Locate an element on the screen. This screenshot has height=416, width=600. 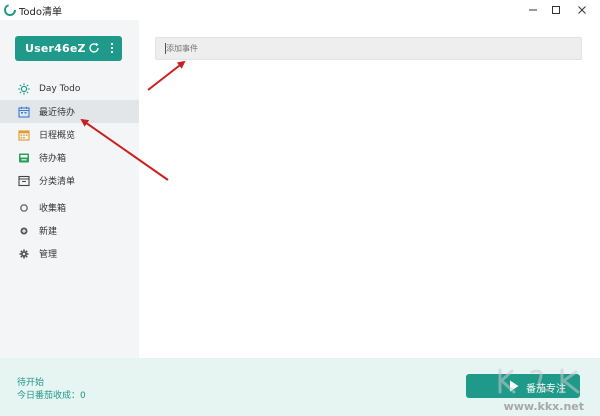
sync-icon is located at coordinates (94, 48).